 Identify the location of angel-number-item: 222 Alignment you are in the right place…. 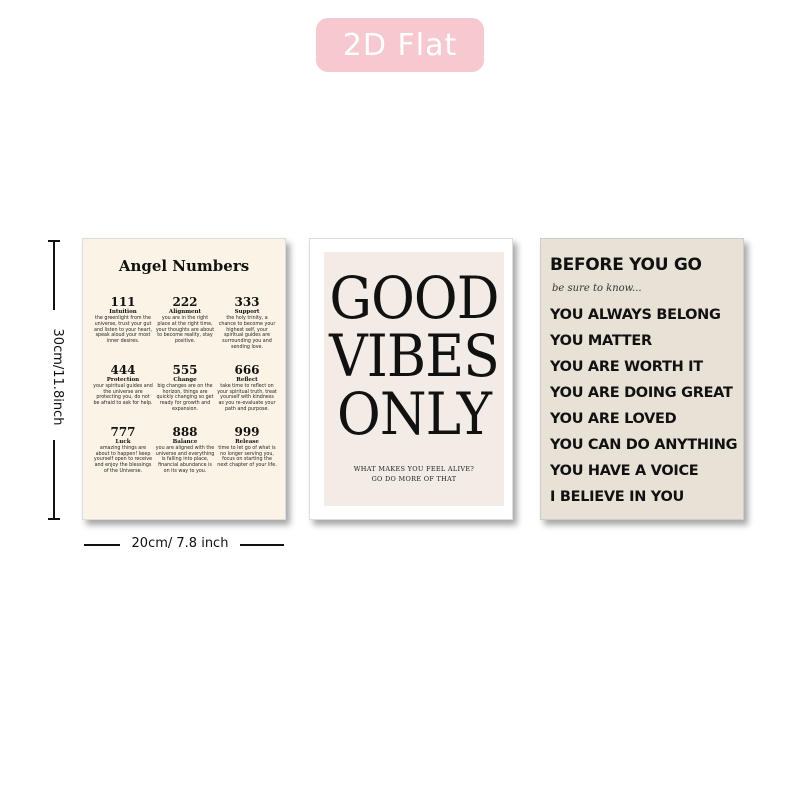
(185, 323).